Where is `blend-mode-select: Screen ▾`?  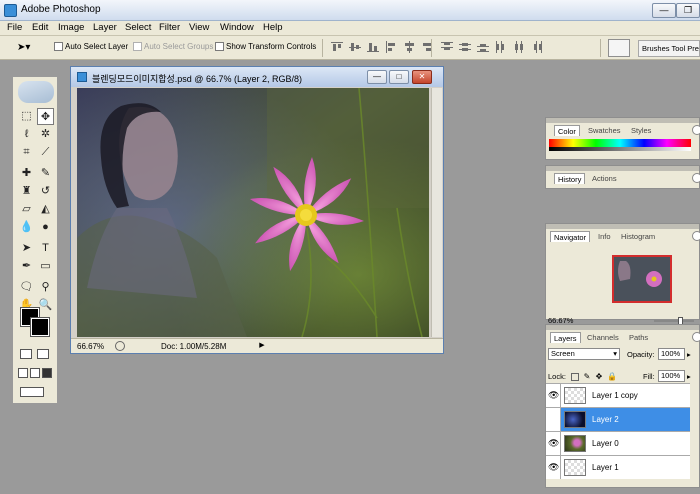 blend-mode-select: Screen ▾ is located at coordinates (584, 354).